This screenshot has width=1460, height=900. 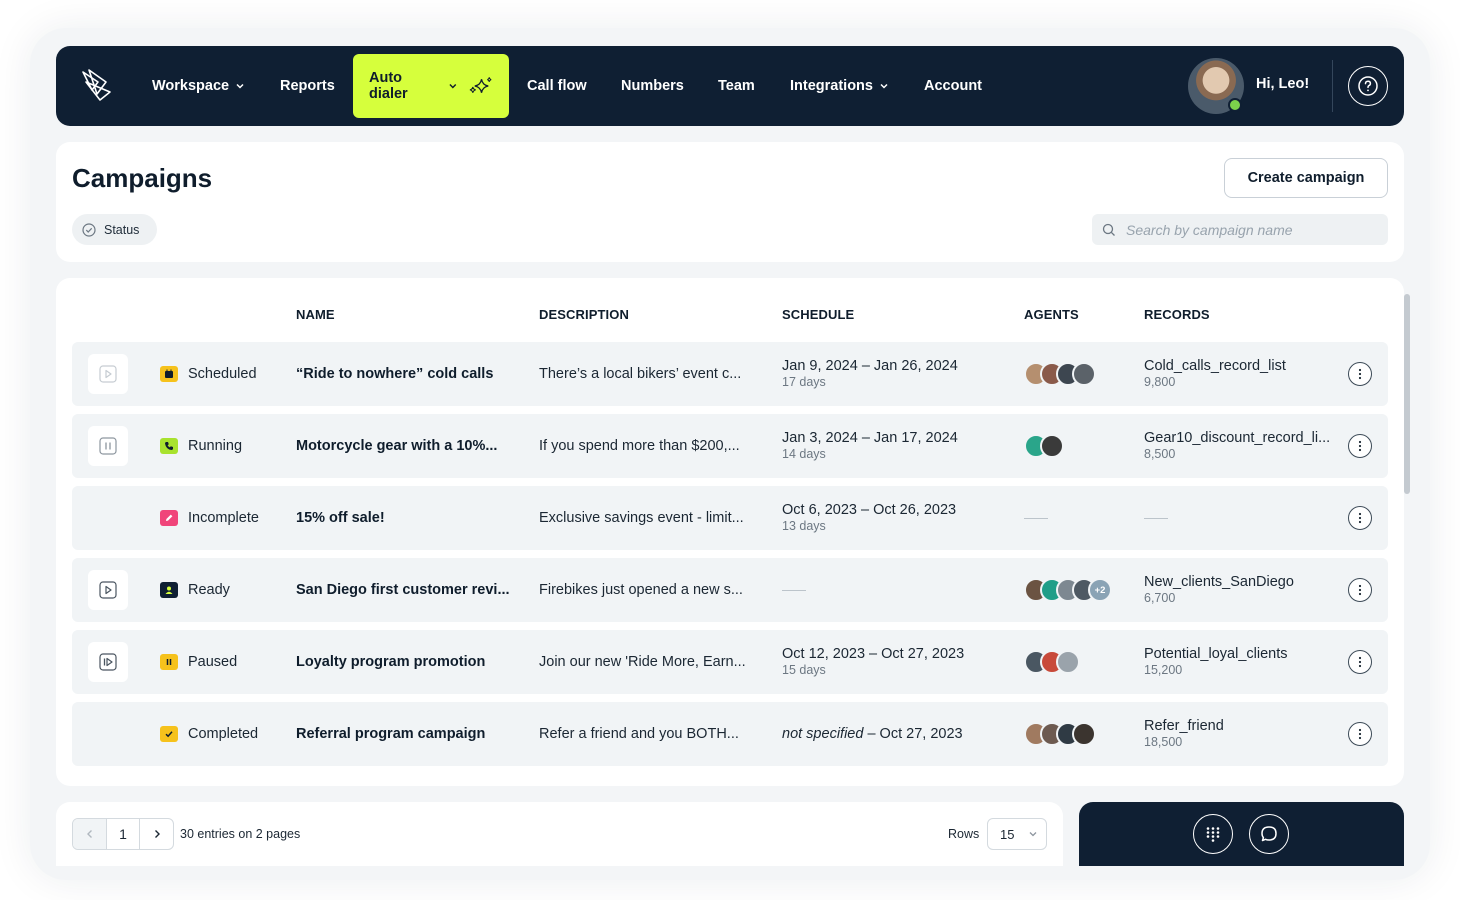 What do you see at coordinates (870, 366) in the screenshot?
I see `schedule-range: Jan 9, 2024 – Jan 26, 2024` at bounding box center [870, 366].